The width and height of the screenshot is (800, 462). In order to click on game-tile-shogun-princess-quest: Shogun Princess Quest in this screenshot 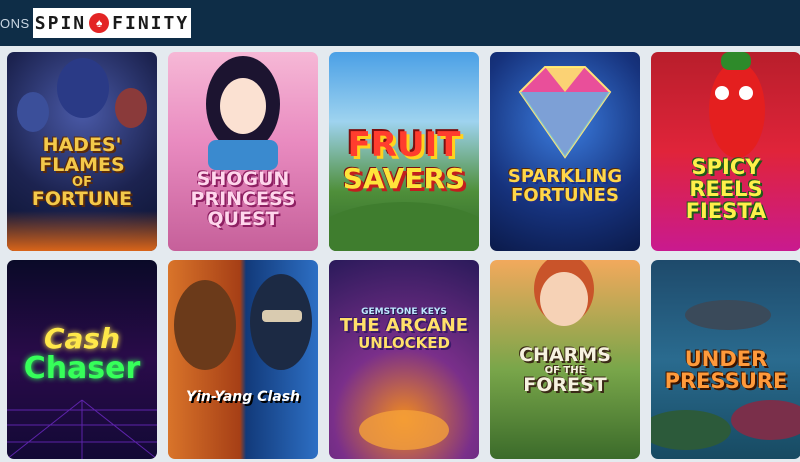, I will do `click(243, 151)`.